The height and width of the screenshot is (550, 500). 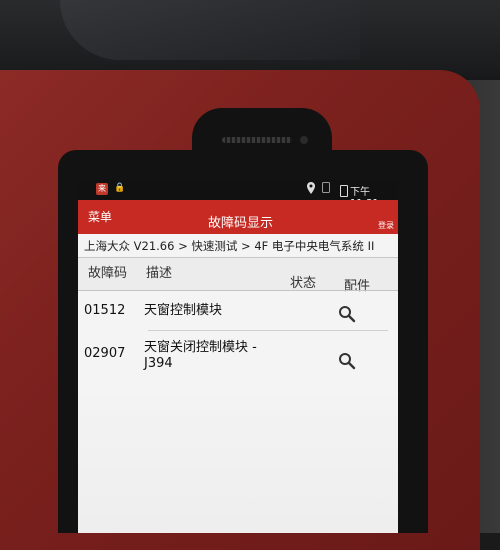 I want to click on earpiece-speaker, so click(x=257, y=140).